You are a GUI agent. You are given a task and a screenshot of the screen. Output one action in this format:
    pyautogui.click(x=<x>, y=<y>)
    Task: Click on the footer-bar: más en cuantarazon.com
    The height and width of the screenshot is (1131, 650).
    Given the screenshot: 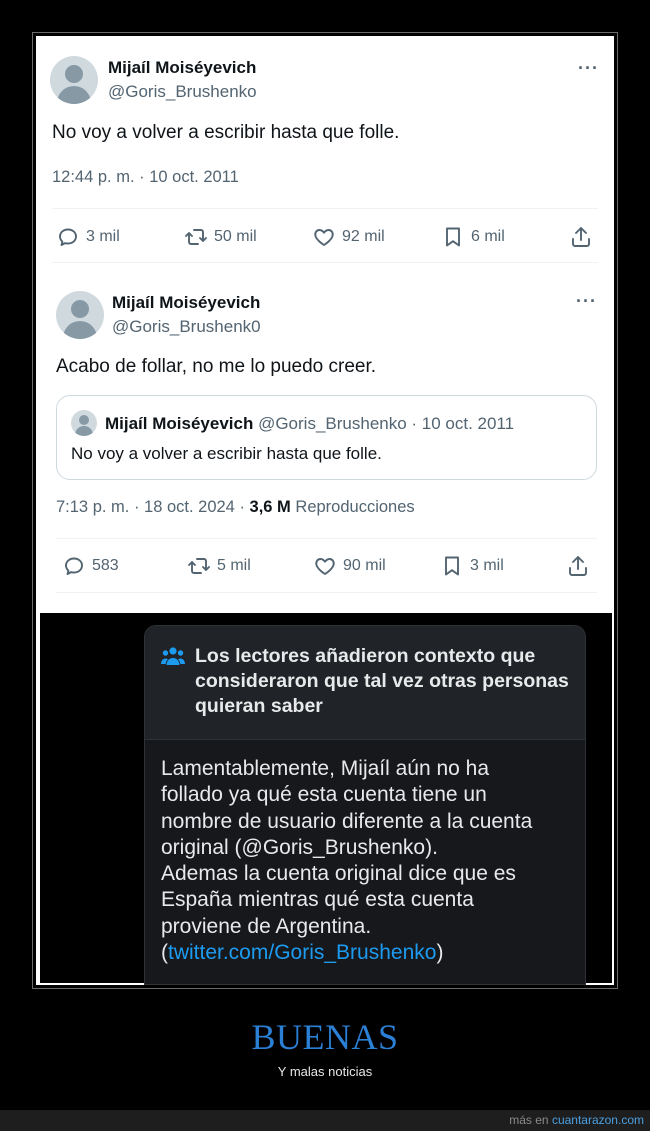 What is the action you would take?
    pyautogui.click(x=325, y=1120)
    